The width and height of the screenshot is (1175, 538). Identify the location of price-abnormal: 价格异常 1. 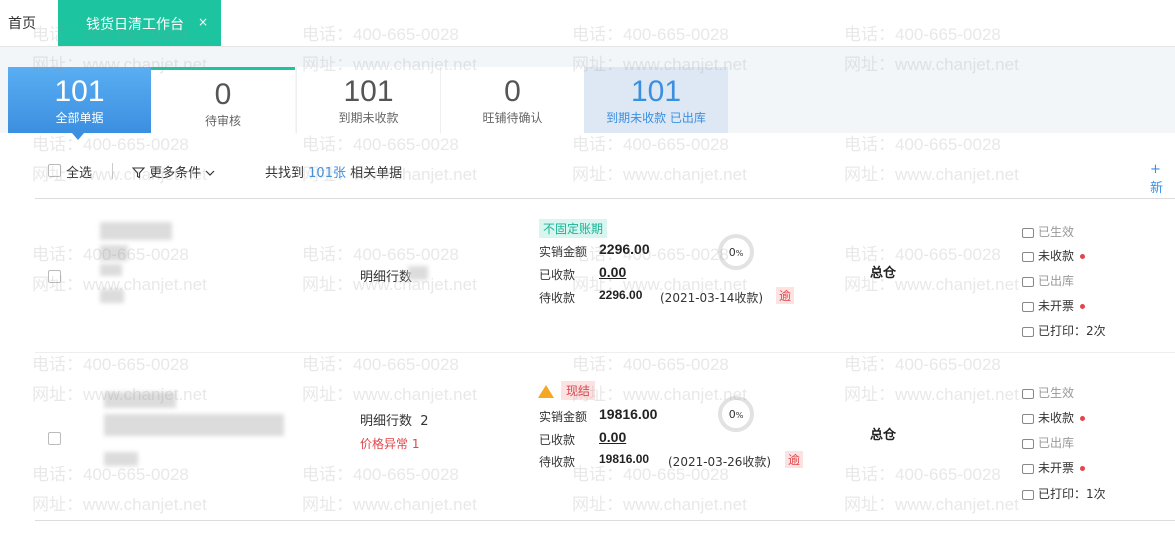
(389, 443).